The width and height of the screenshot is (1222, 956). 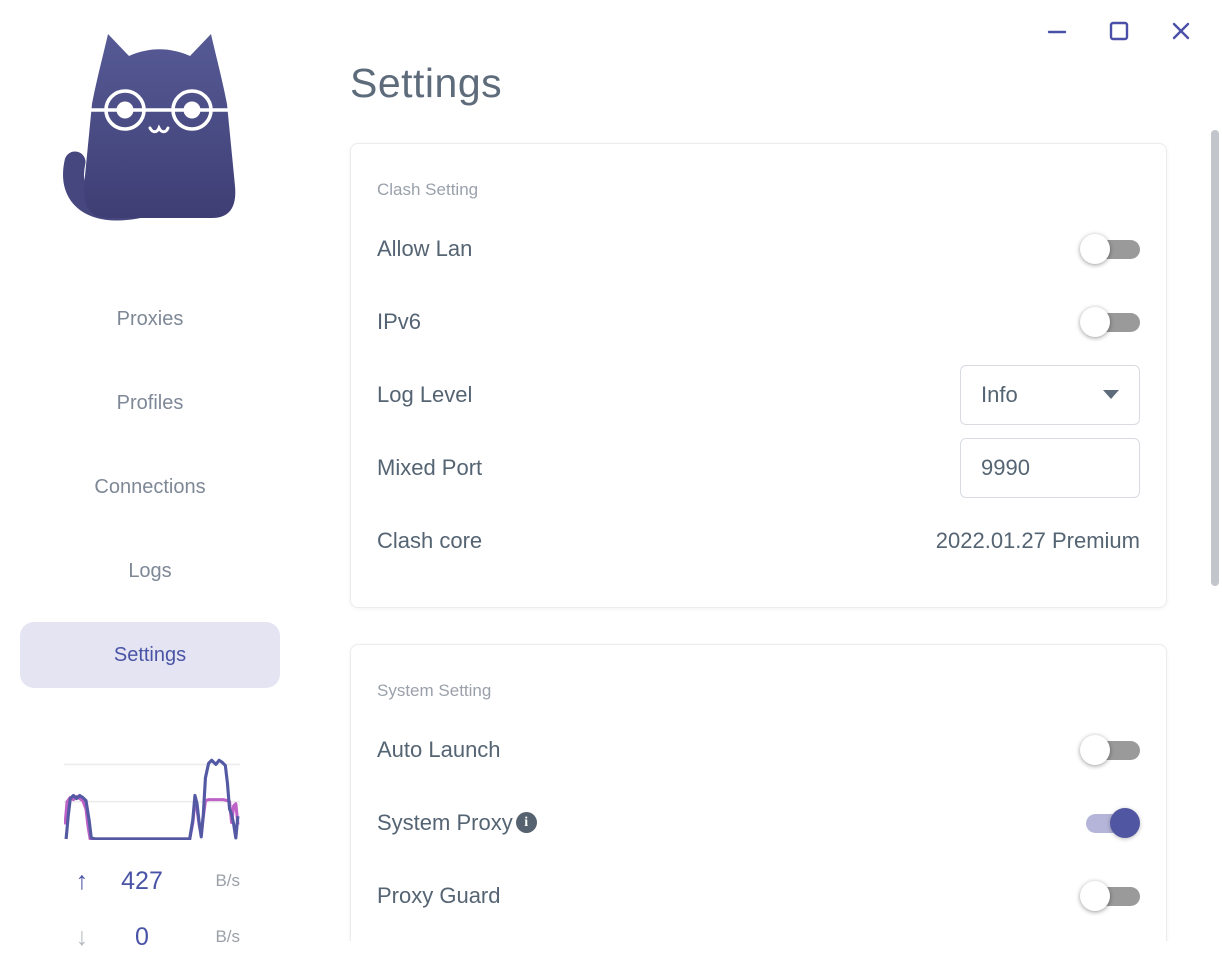 What do you see at coordinates (425, 248) in the screenshot?
I see `allow-lan-label: Allow Lan` at bounding box center [425, 248].